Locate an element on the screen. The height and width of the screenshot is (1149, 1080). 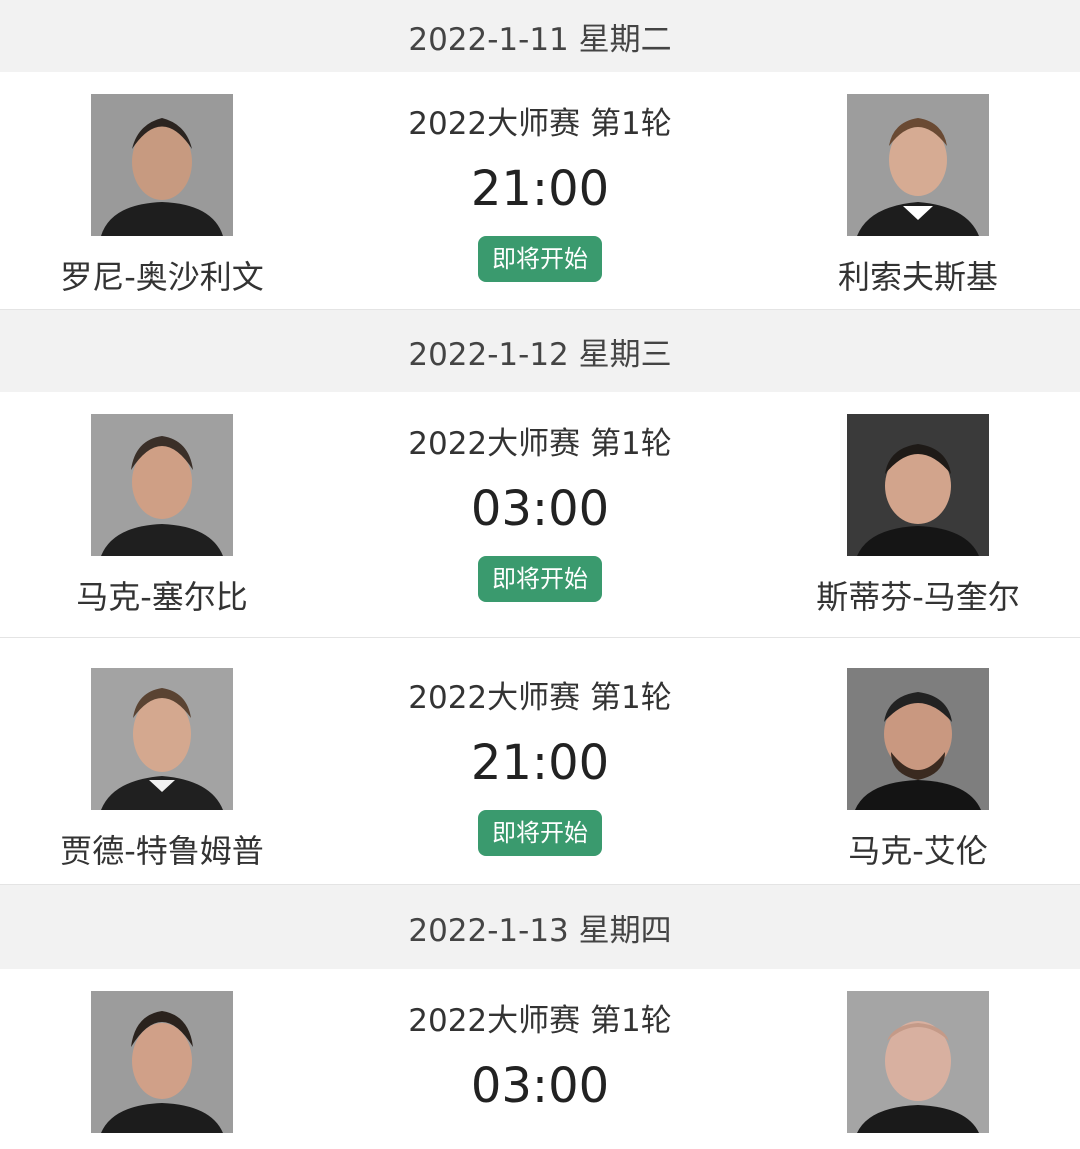
player-name: 马克-塞尔比 is located at coordinates (162, 597).